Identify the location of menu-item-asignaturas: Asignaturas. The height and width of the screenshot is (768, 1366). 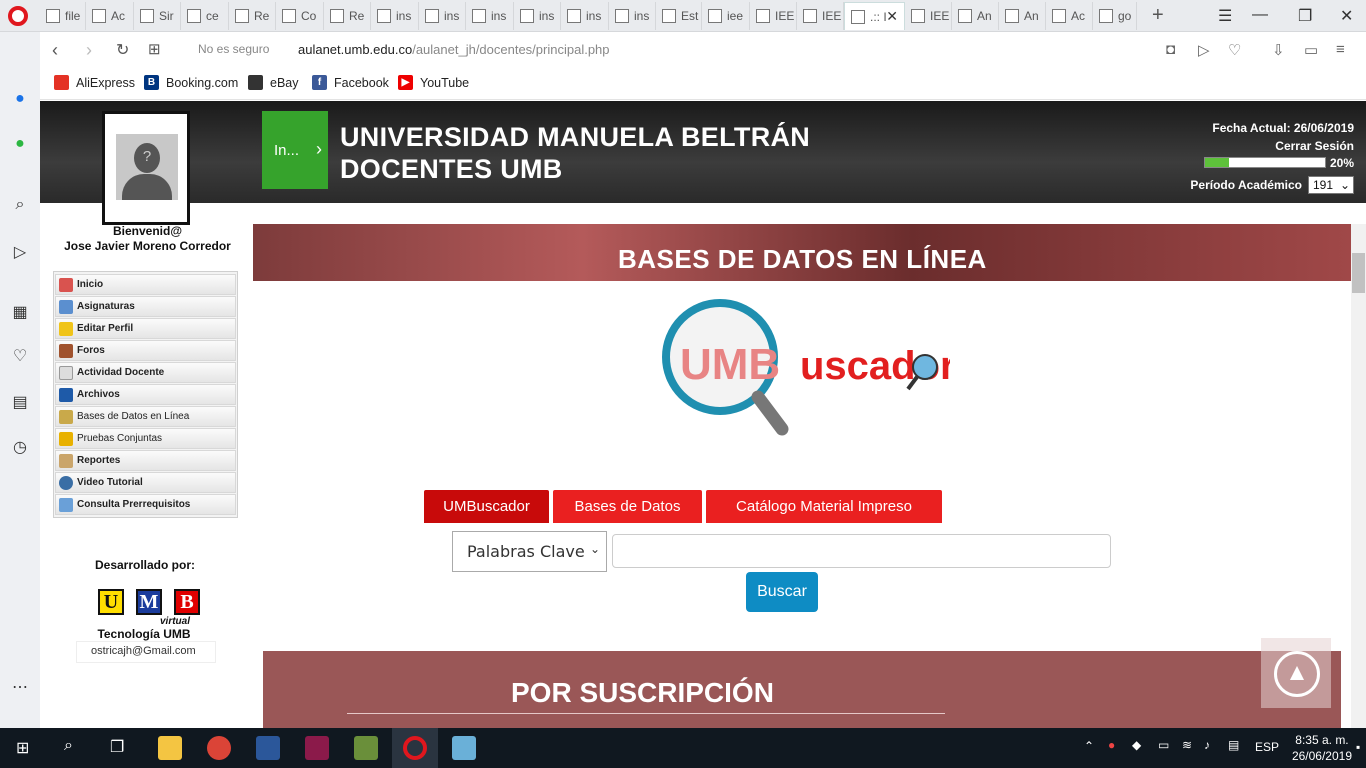
(145, 306).